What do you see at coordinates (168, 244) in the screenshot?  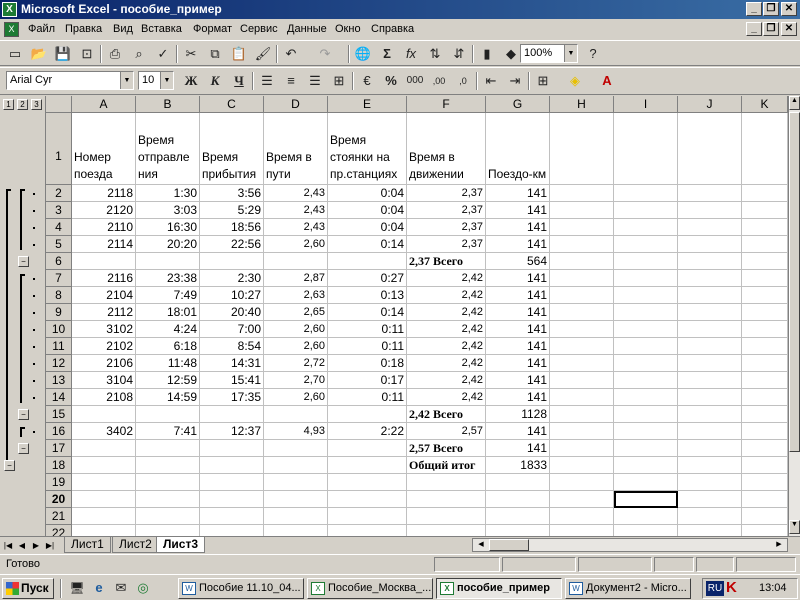 I see `table-cell: 20:20` at bounding box center [168, 244].